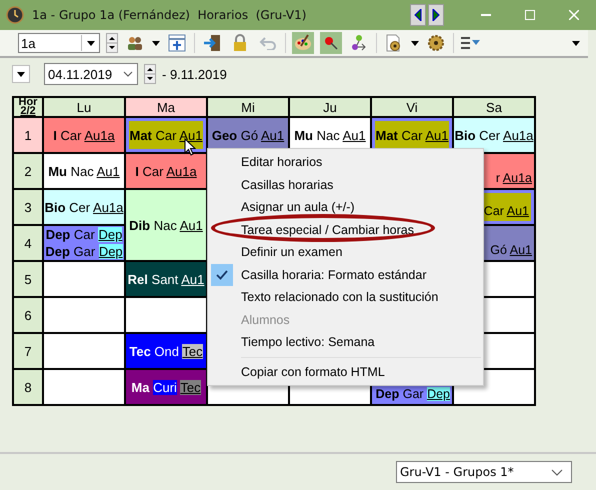  I want to click on hour-header: 4, so click(28, 243).